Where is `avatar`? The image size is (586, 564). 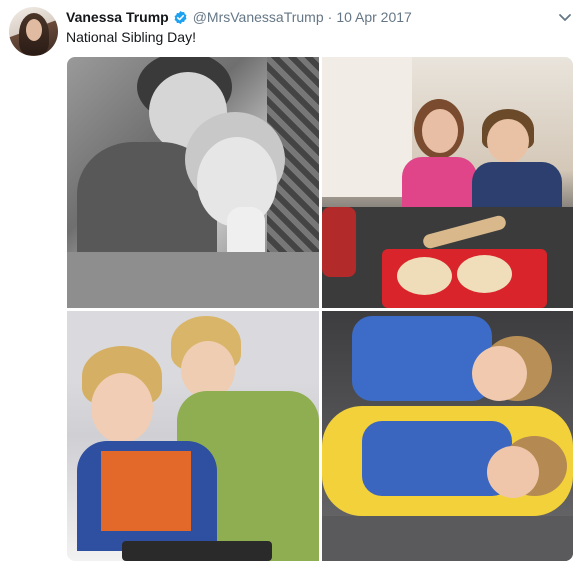
avatar is located at coordinates (33, 31).